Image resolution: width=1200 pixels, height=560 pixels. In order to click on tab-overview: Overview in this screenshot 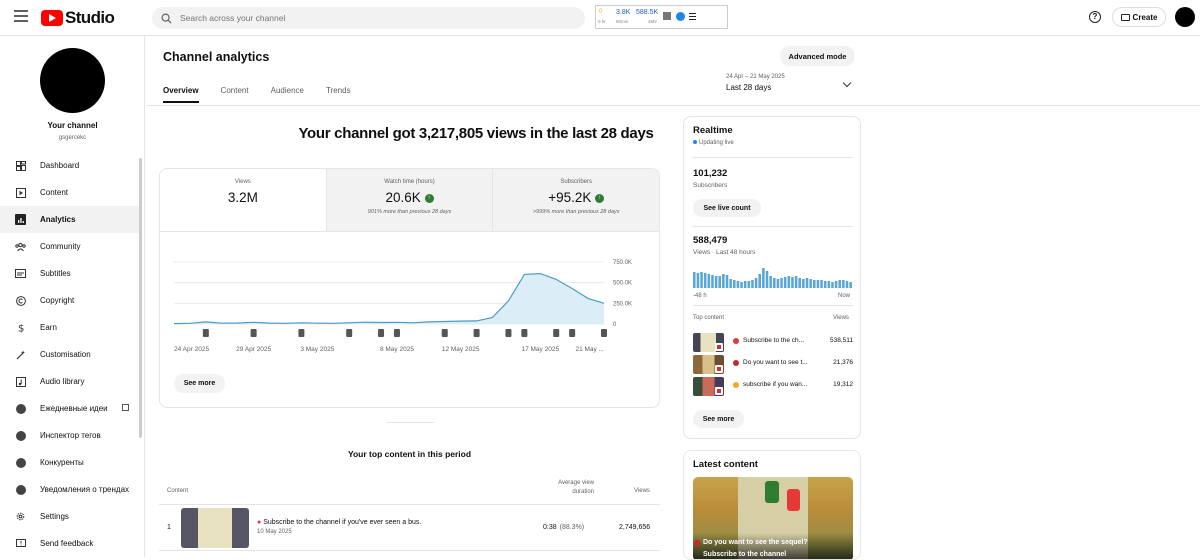, I will do `click(181, 94)`.